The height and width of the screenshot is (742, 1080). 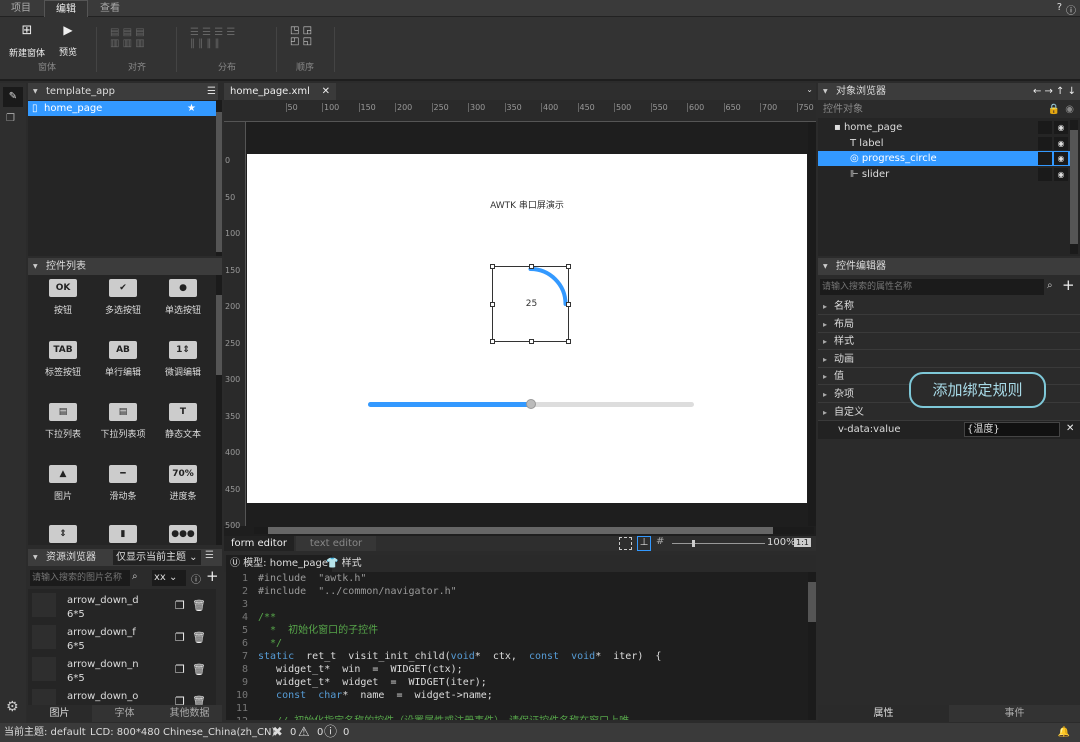 I want to click on widget-item: T 静态文本, so click(x=183, y=421).